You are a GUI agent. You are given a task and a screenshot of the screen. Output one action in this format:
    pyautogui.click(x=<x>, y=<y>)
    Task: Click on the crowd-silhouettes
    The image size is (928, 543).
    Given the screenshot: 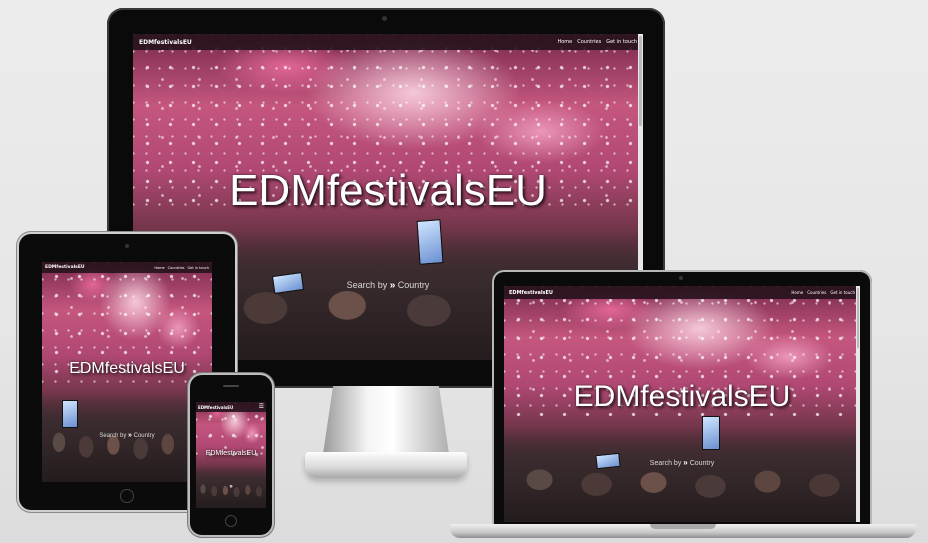 What is the action you would take?
    pyautogui.click(x=682, y=474)
    